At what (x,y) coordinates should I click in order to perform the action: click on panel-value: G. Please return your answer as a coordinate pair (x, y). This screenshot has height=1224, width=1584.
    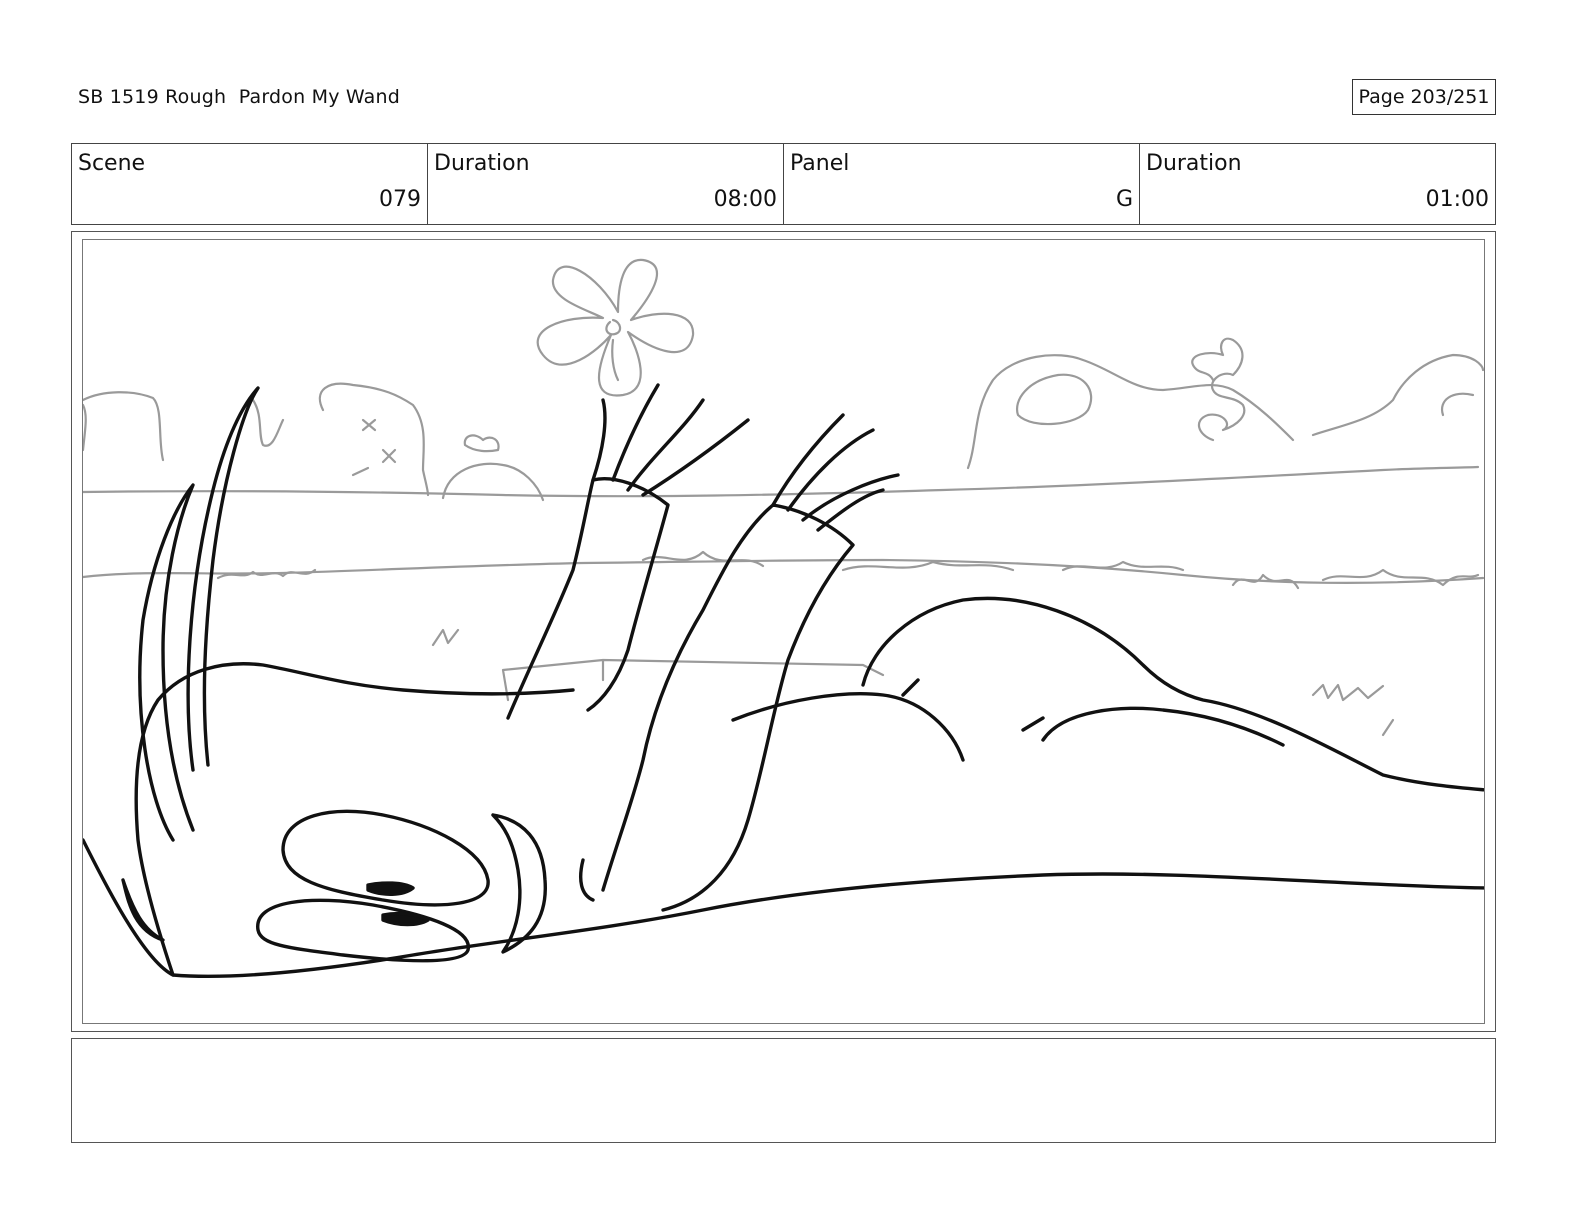
    Looking at the image, I should click on (1124, 199).